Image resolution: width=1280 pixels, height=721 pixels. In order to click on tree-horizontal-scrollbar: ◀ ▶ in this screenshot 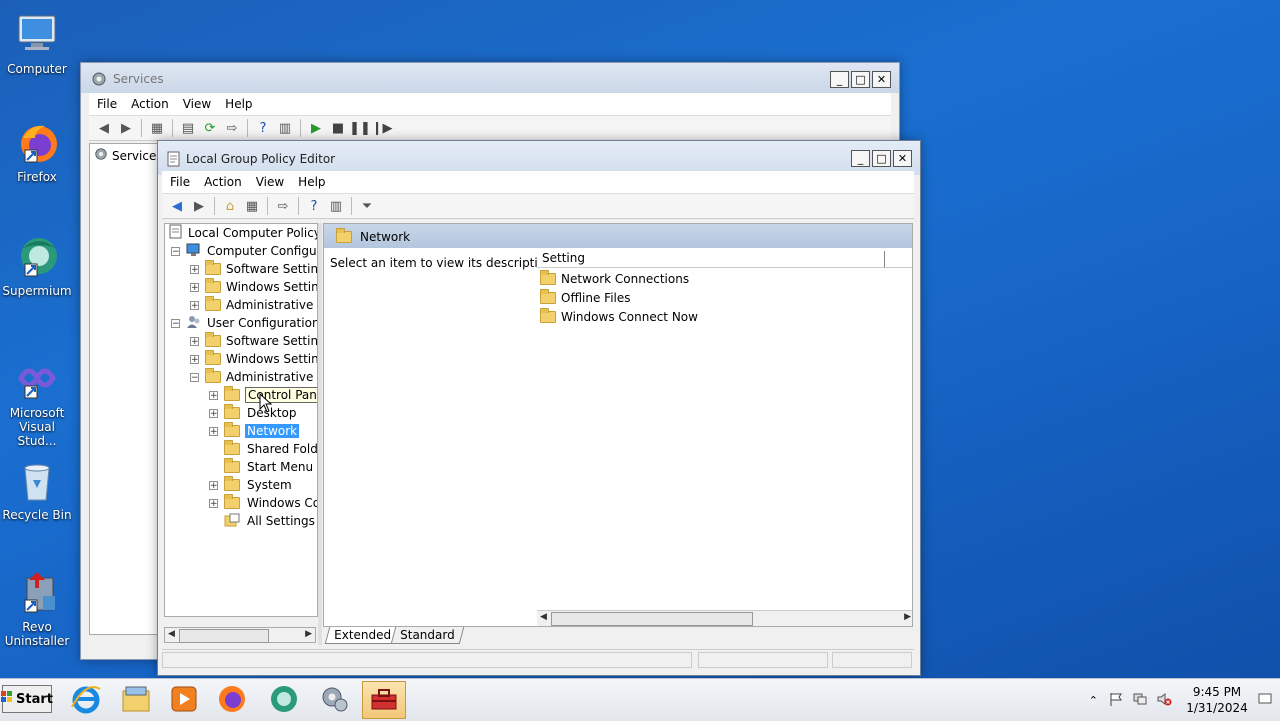, I will do `click(240, 635)`.